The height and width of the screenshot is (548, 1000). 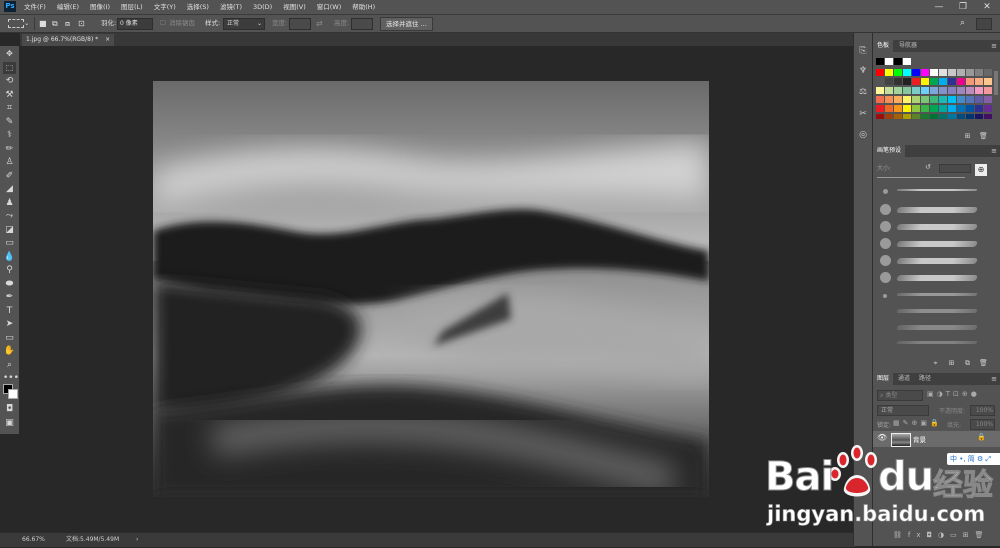 What do you see at coordinates (9, 365) in the screenshot?
I see `zoom-tool-icon: ⌕` at bounding box center [9, 365].